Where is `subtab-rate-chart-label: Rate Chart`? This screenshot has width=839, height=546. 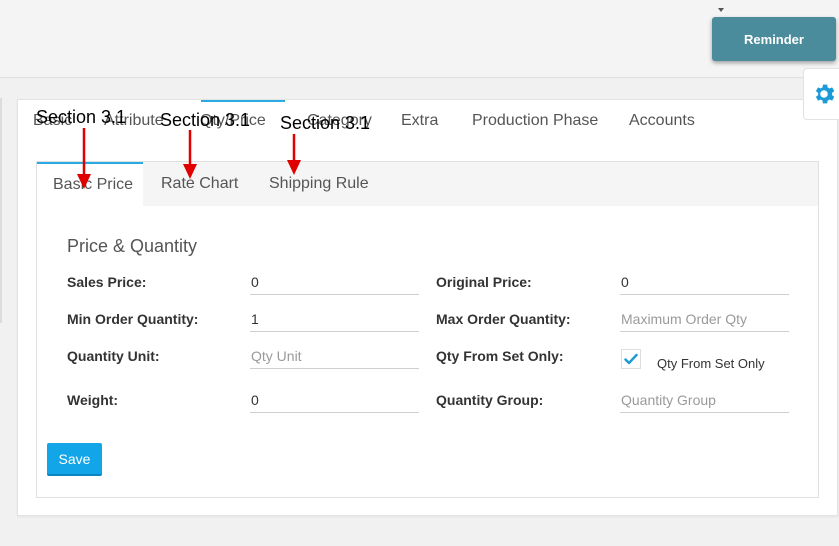
subtab-rate-chart-label: Rate Chart is located at coordinates (200, 183).